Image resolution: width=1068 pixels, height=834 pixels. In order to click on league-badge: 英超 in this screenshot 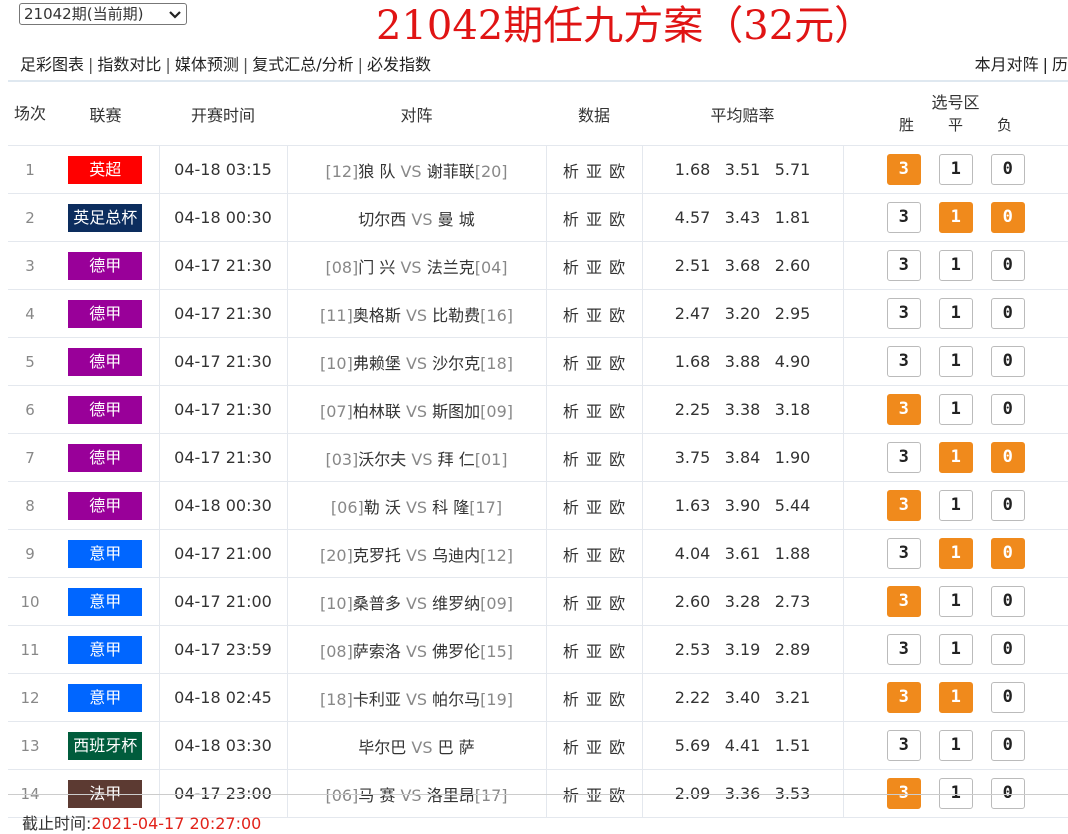, I will do `click(105, 169)`.